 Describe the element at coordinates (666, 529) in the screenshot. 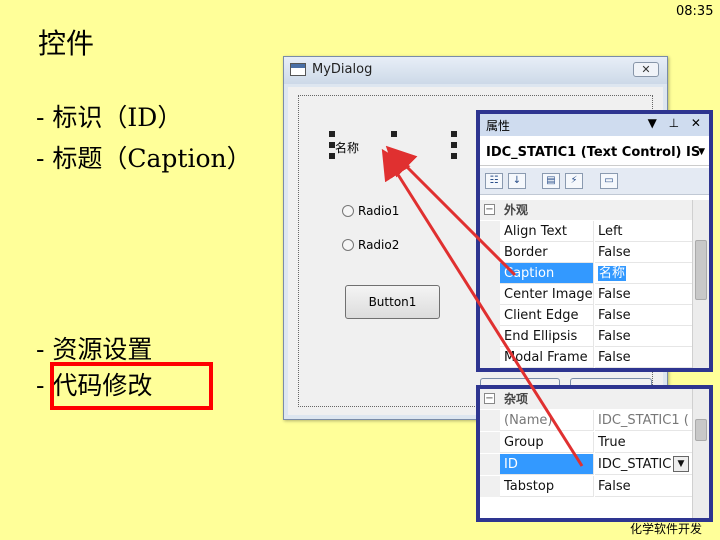

I see `footer-text: 化学软件开发` at that location.